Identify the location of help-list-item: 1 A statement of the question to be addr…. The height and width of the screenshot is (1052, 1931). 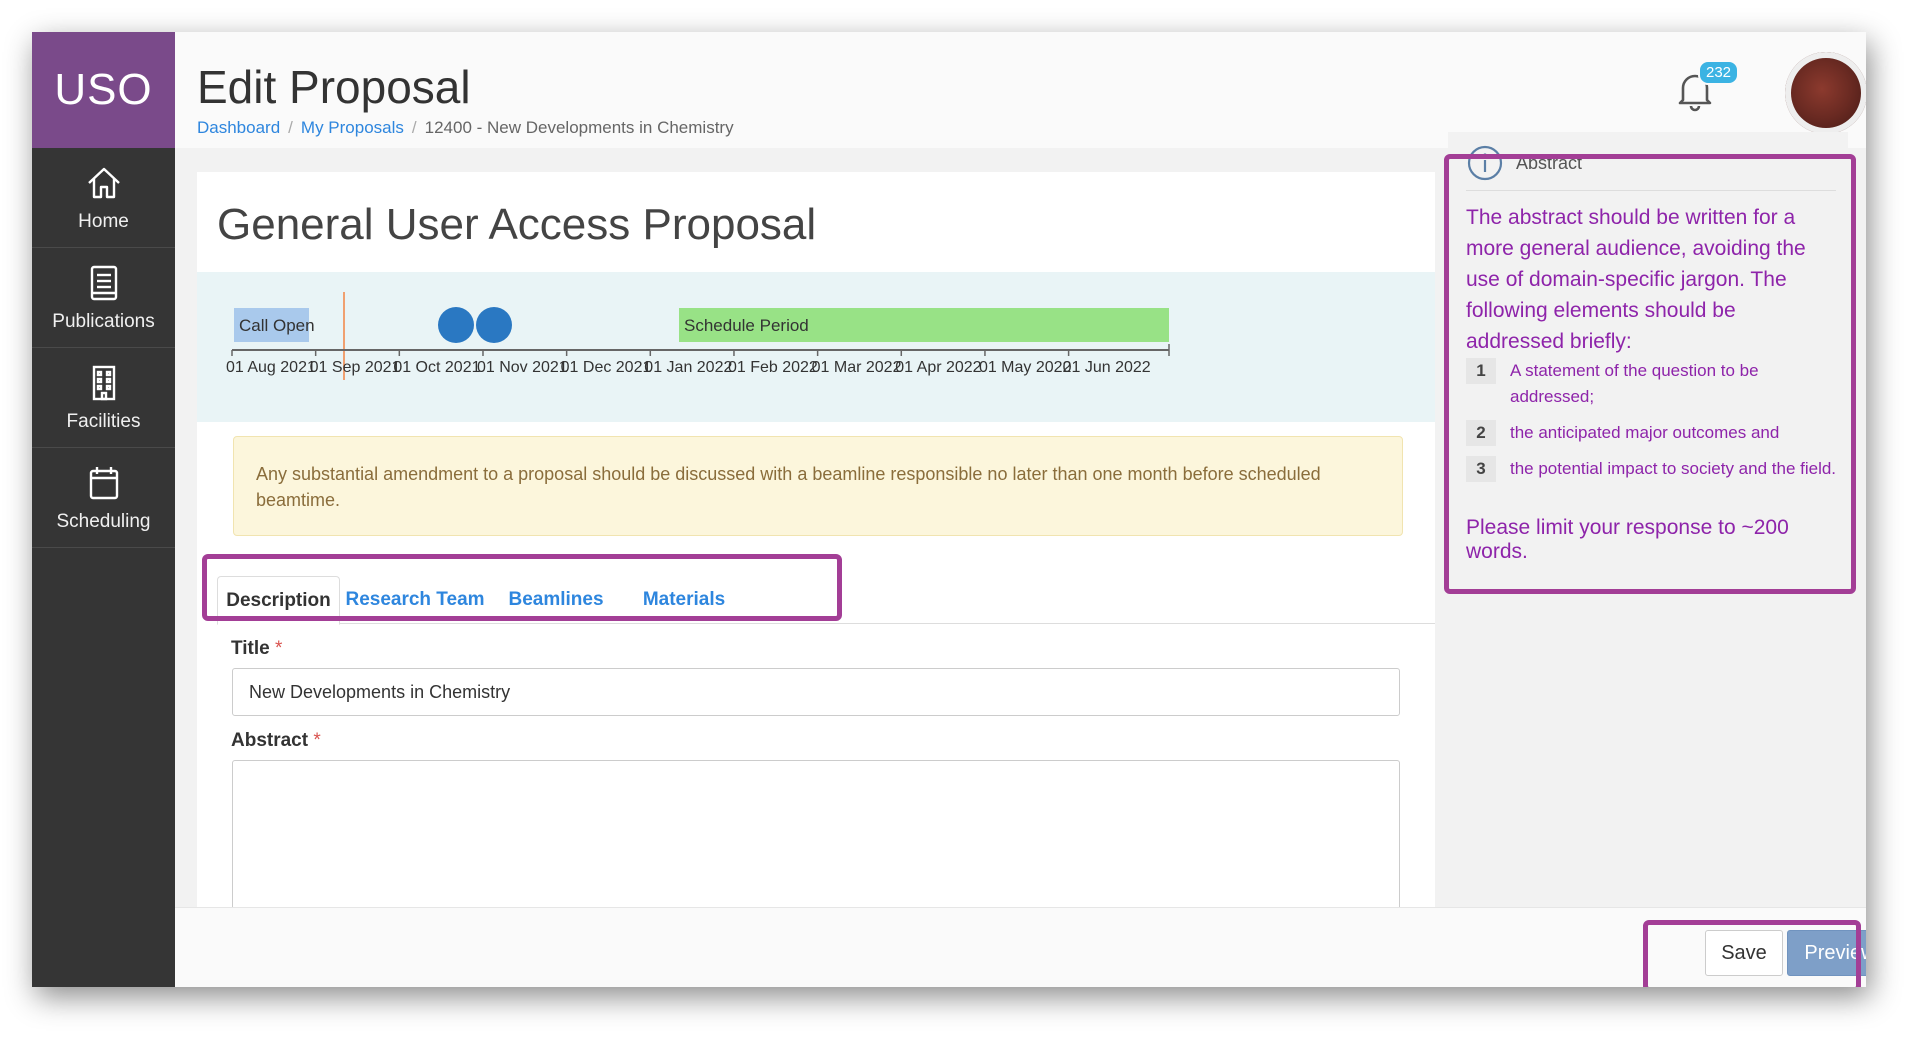
(1652, 384).